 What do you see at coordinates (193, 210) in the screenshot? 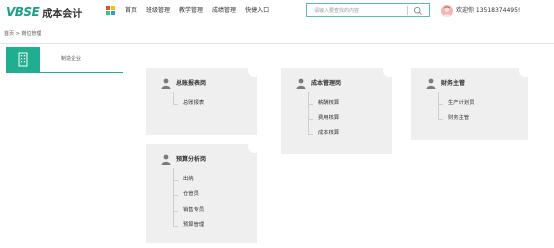
I see `position-item: 销售专员` at bounding box center [193, 210].